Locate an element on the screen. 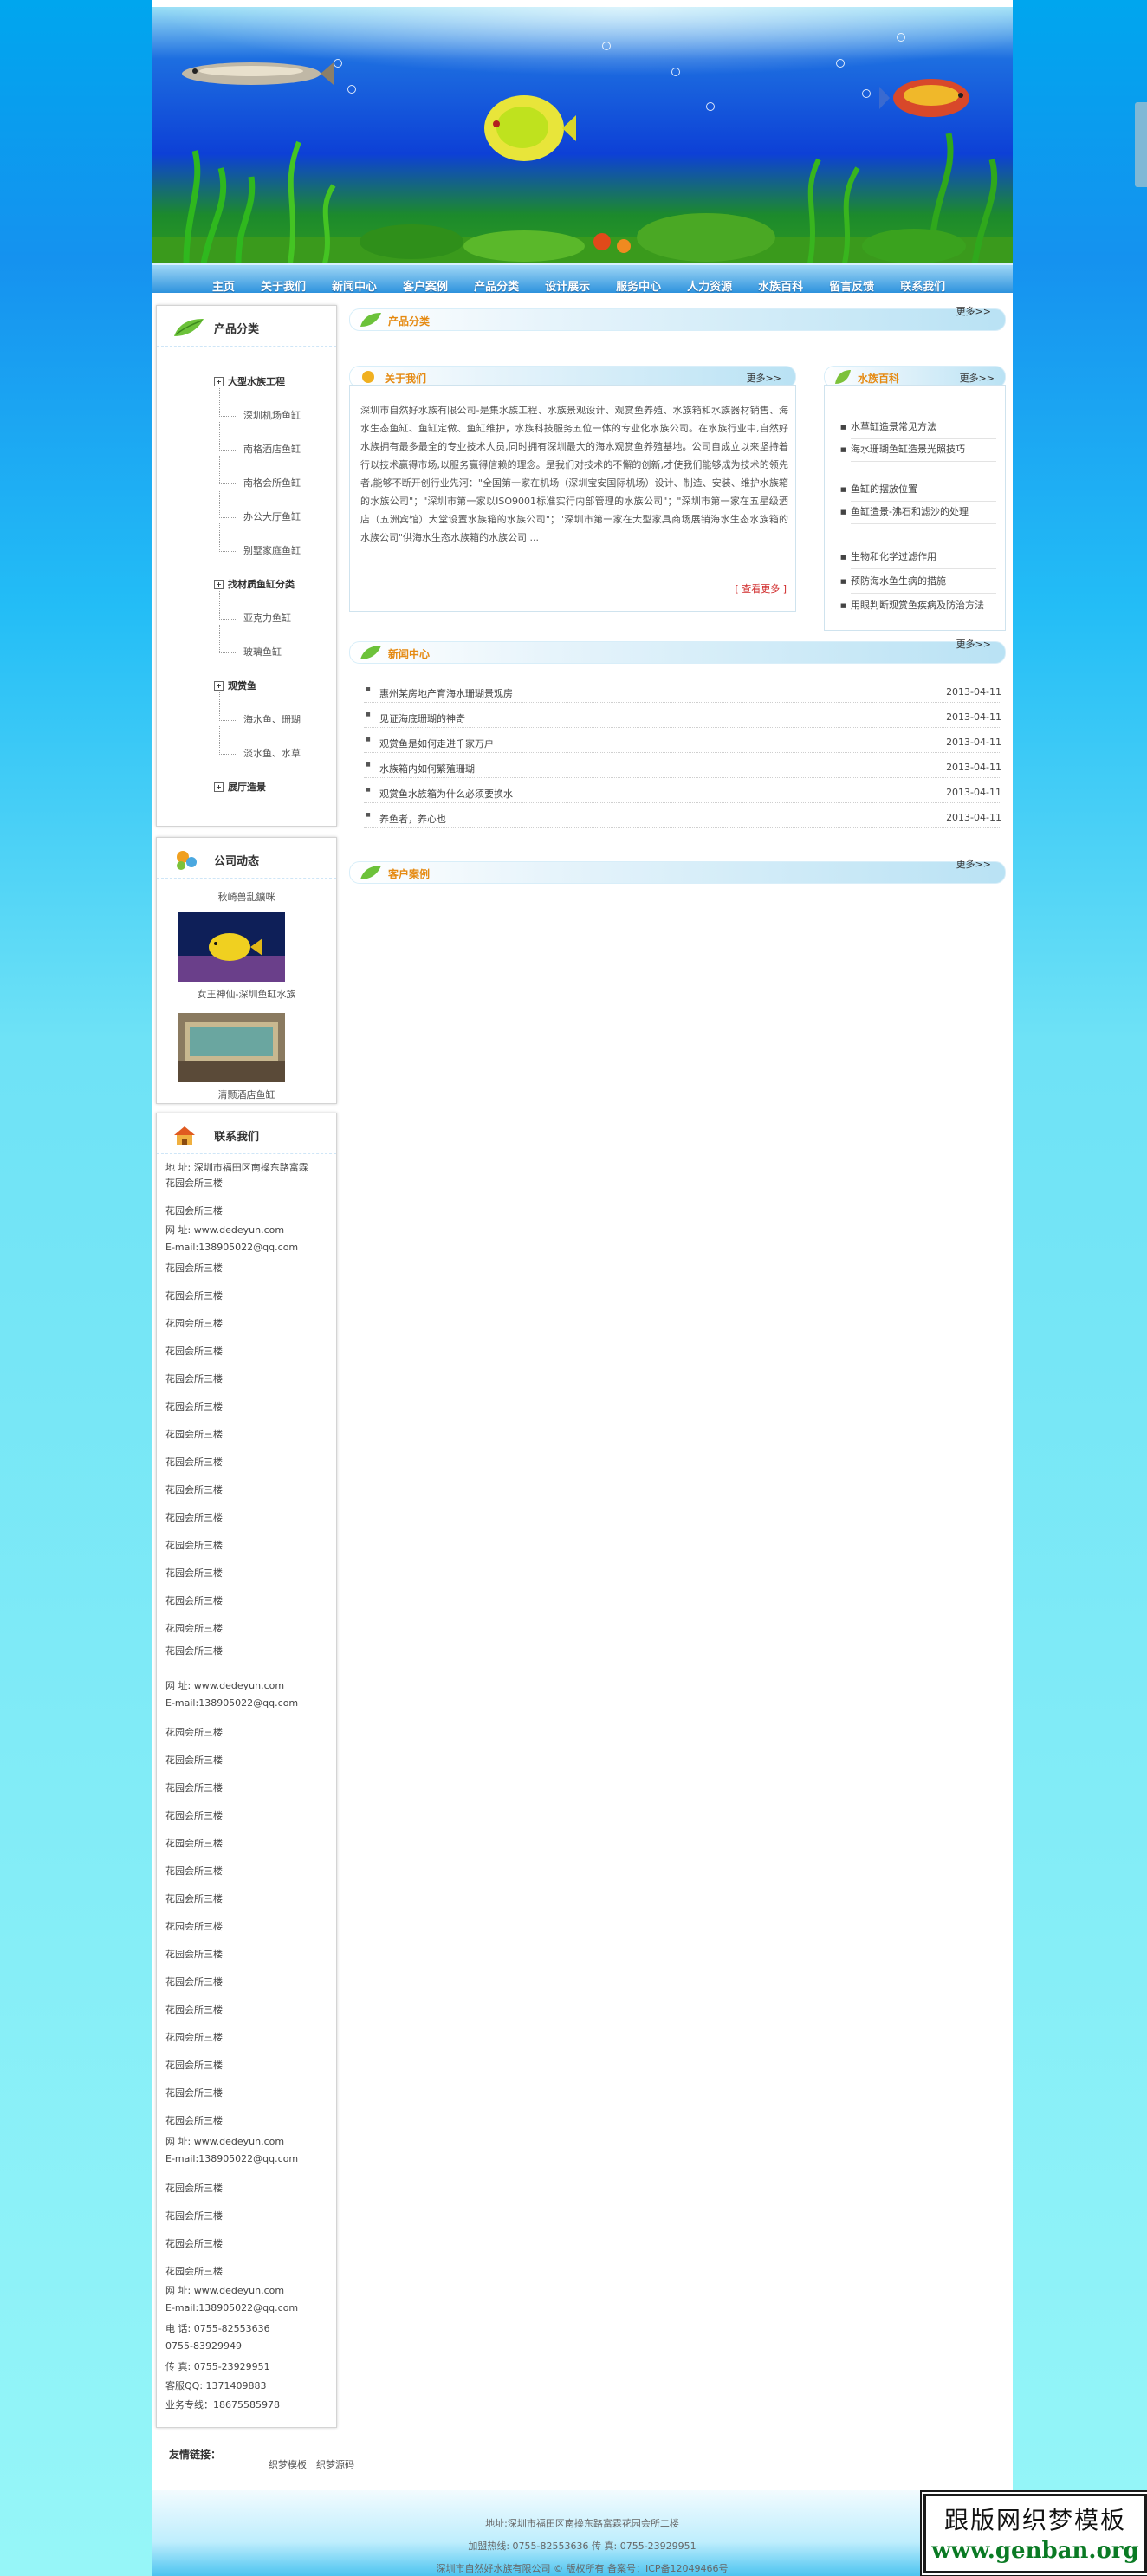 The width and height of the screenshot is (1147, 2576). product-section-title: 产品分类 is located at coordinates (409, 322).